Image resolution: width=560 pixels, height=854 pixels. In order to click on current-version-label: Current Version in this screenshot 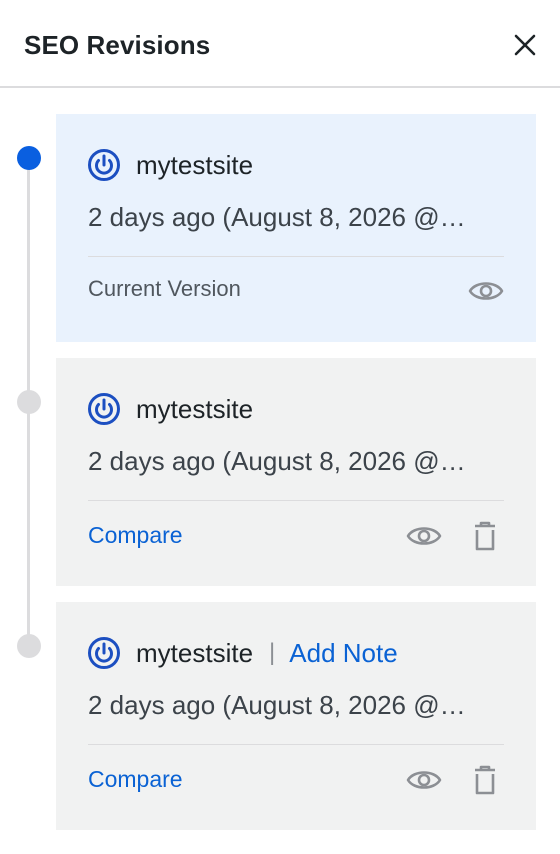, I will do `click(164, 288)`.